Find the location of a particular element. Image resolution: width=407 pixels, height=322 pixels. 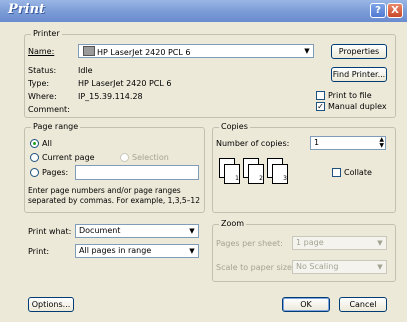

scale-to-paper-select: No Scaling ▼ is located at coordinates (339, 267).